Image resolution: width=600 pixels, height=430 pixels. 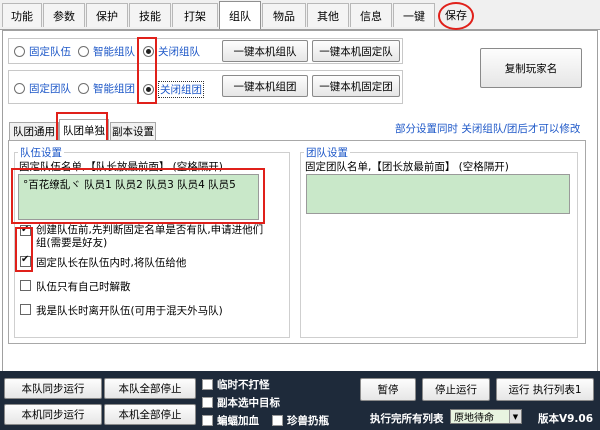 What do you see at coordinates (328, 15) in the screenshot?
I see `tab-other: 其他` at bounding box center [328, 15].